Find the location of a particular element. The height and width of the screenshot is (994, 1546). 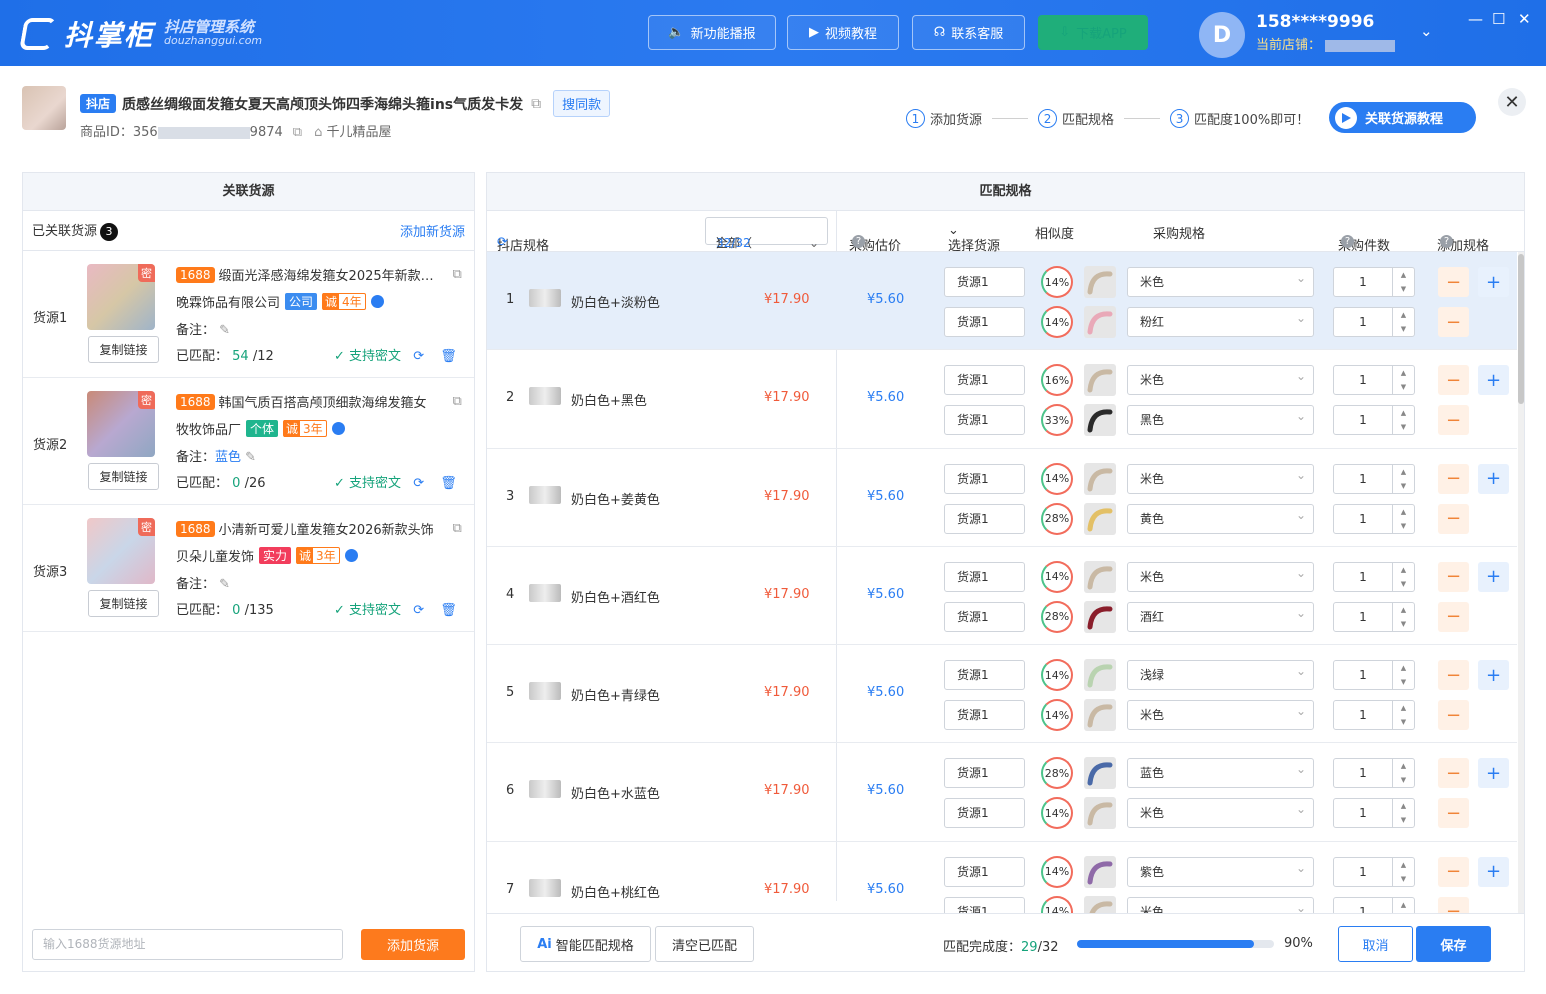

source-title: 韩国气质百搭高颅顶细款海绵发箍女 is located at coordinates (329, 401).